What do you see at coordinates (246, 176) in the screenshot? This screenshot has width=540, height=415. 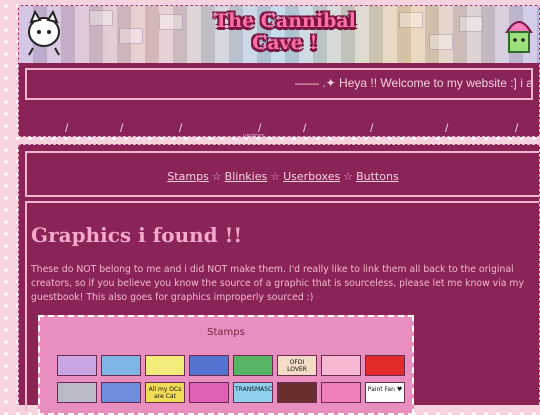 I see `link-blinkies: Blinkies` at bounding box center [246, 176].